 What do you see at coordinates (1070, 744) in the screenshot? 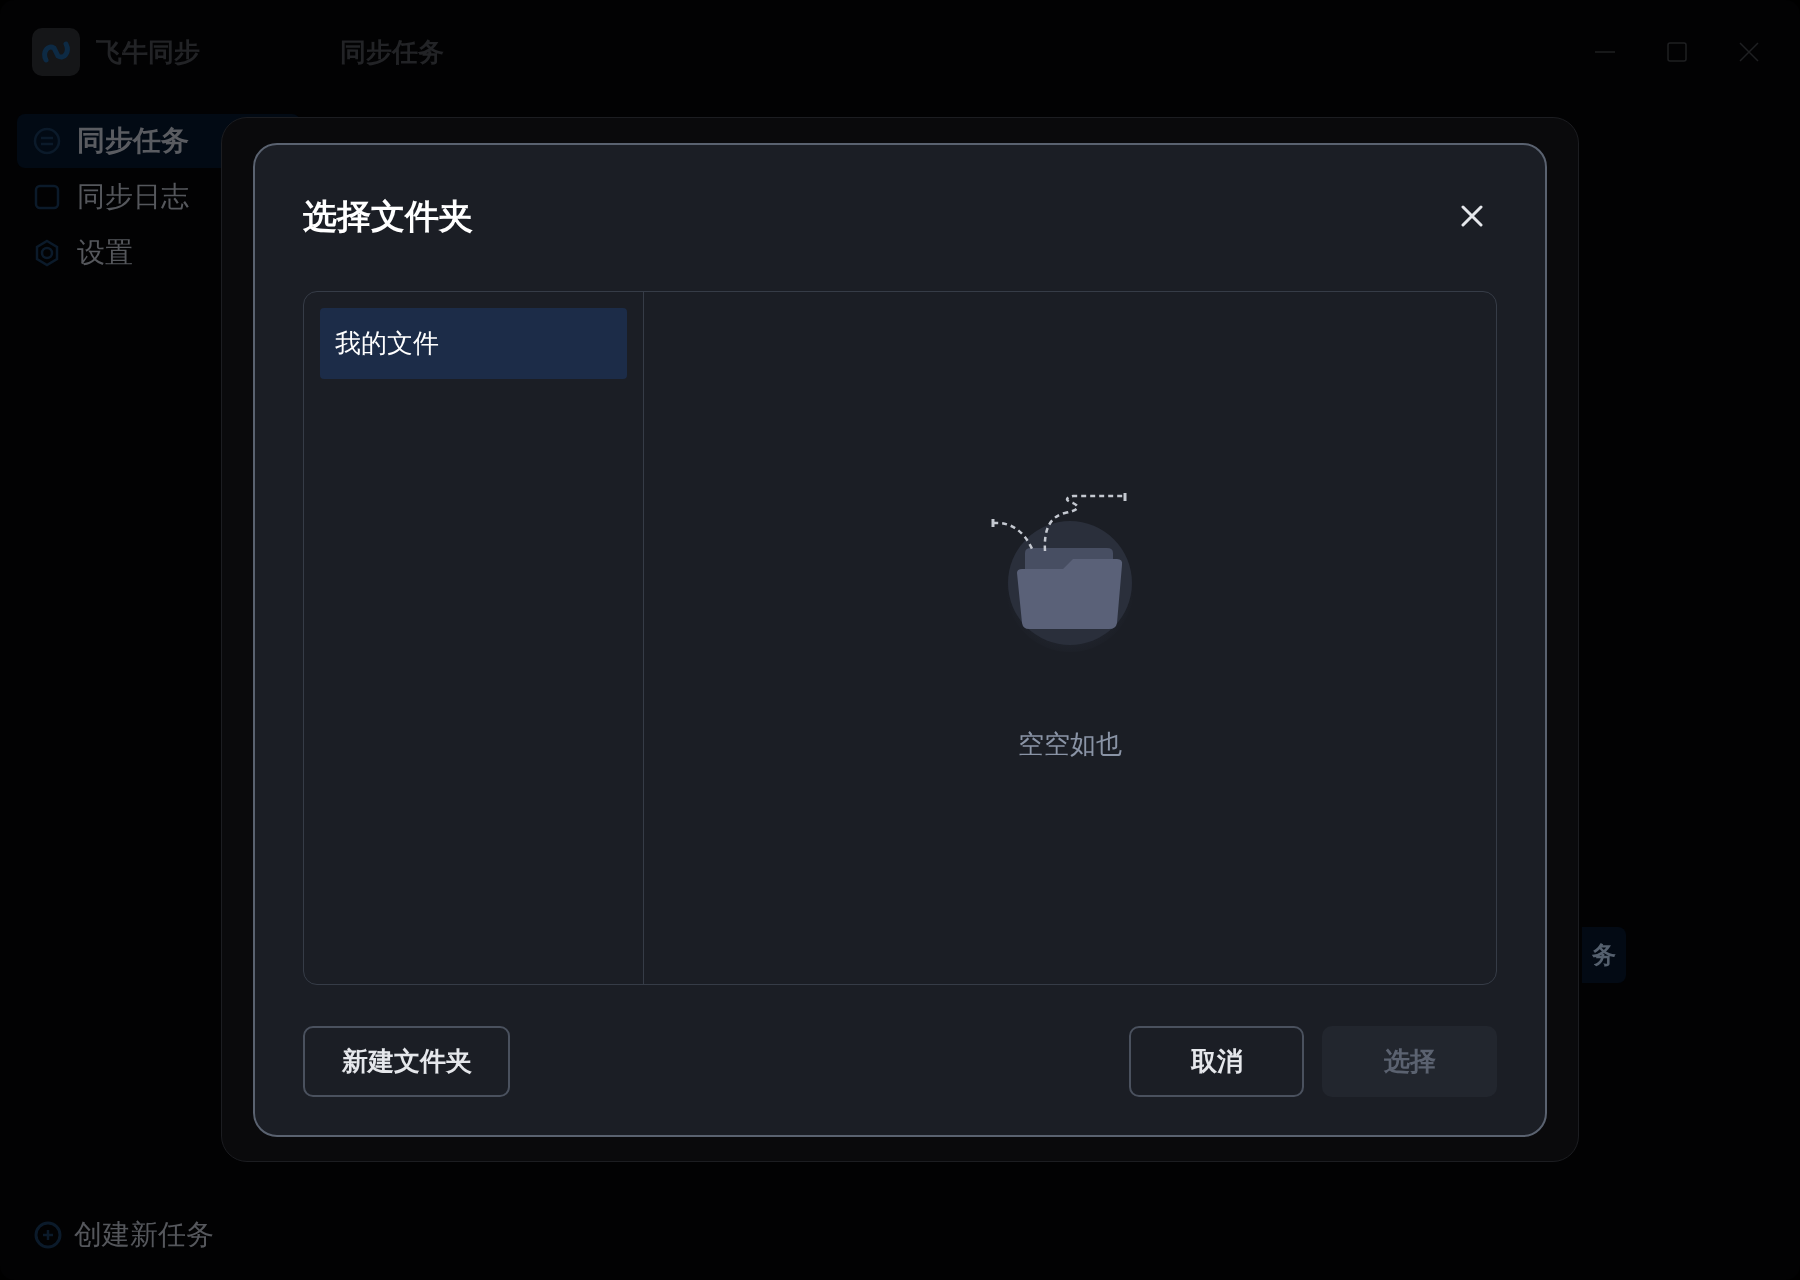
I see `empty-message: 空空如也` at bounding box center [1070, 744].